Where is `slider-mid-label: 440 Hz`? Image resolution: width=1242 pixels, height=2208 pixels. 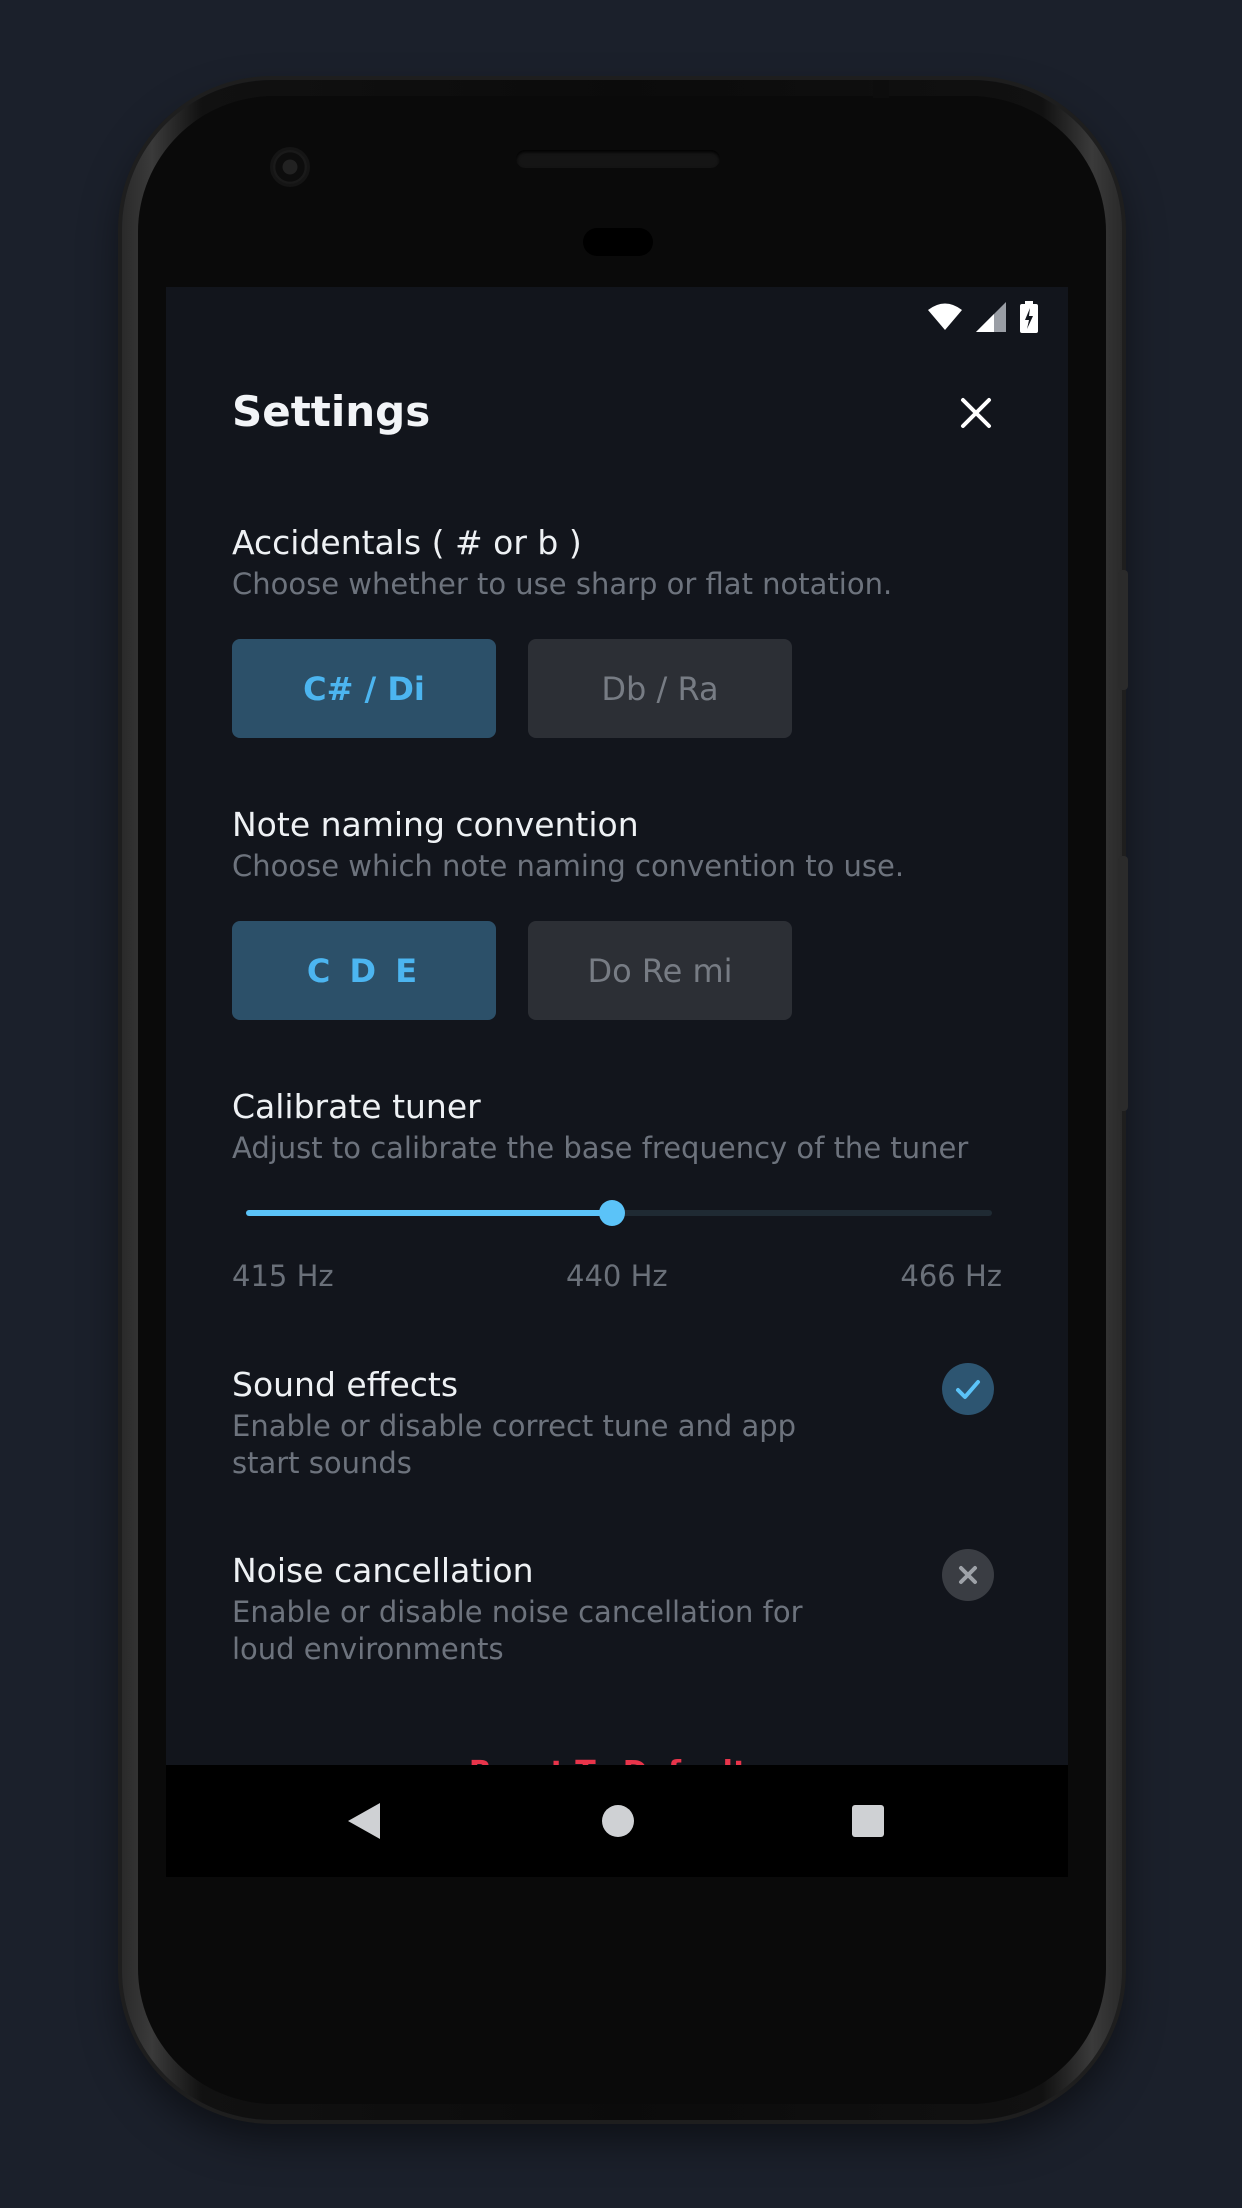 slider-mid-label: 440 Hz is located at coordinates (617, 1276).